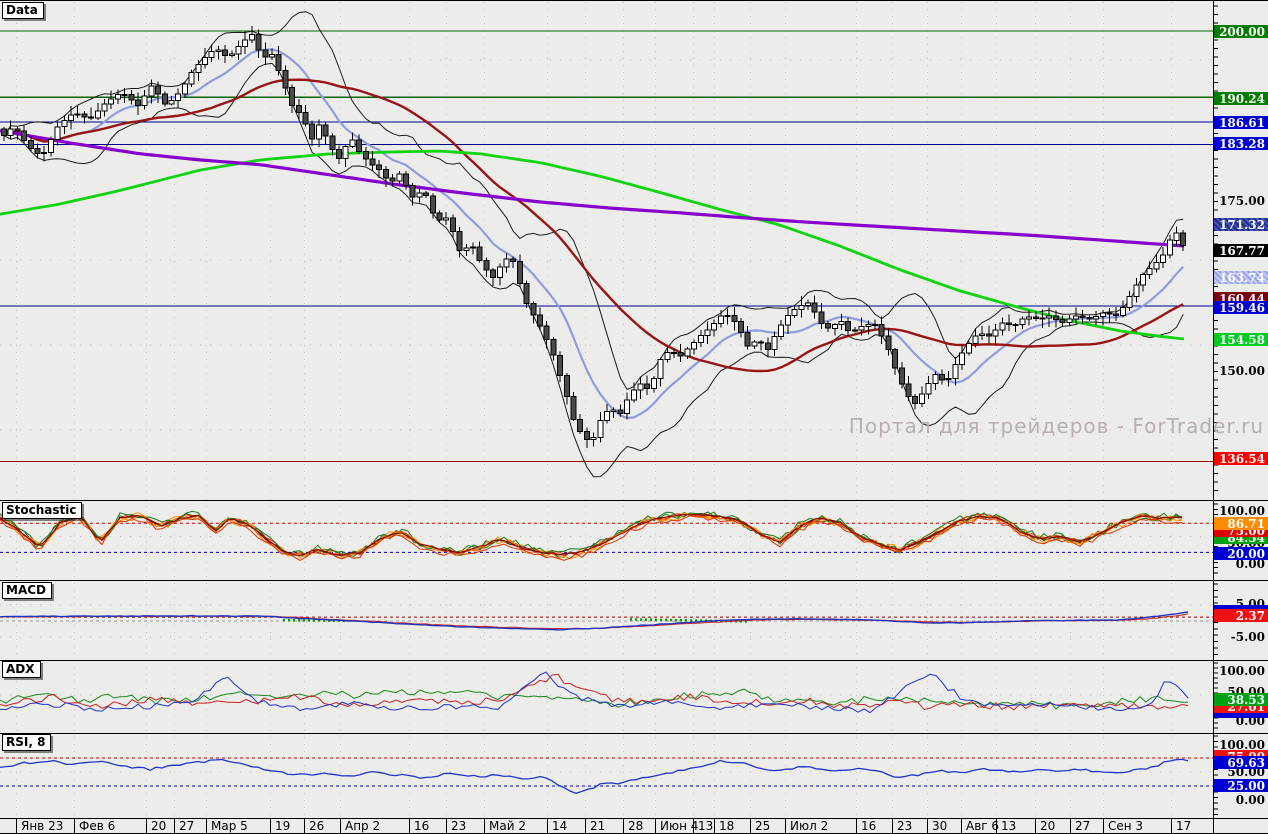 This screenshot has height=834, width=1268. What do you see at coordinates (1241, 700) in the screenshot?
I see `y-axis-label-adx: 38.53` at bounding box center [1241, 700].